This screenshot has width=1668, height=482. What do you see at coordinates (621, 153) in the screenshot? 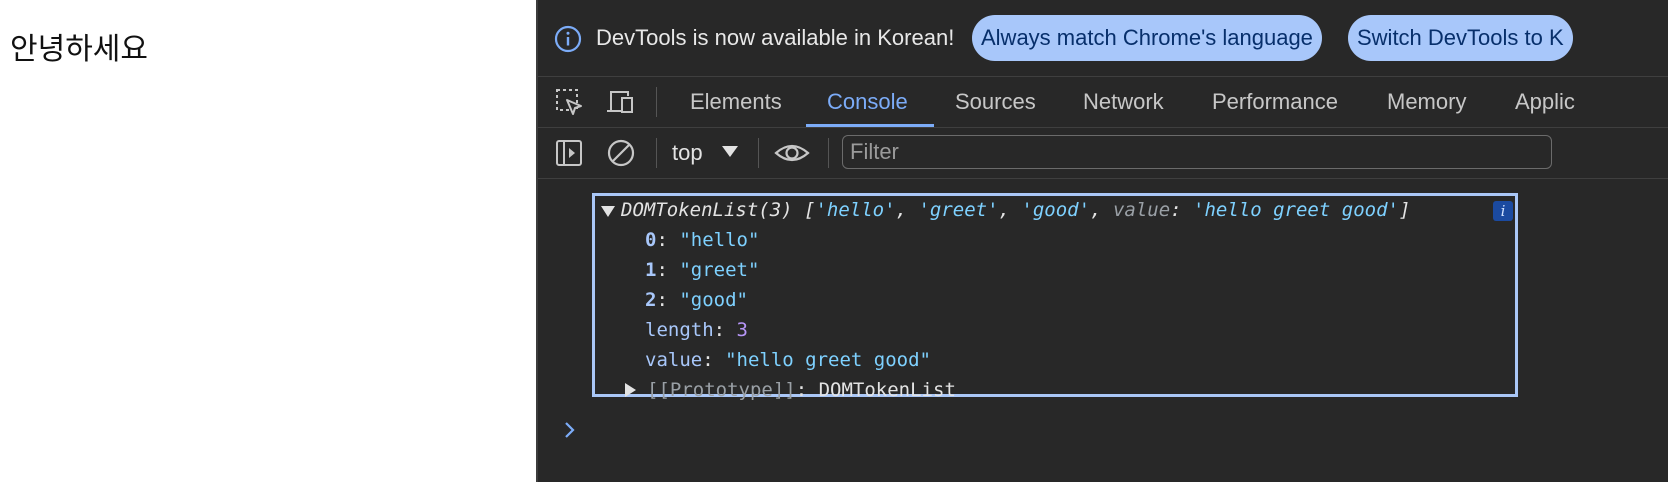
I see `clear-console-icon` at bounding box center [621, 153].